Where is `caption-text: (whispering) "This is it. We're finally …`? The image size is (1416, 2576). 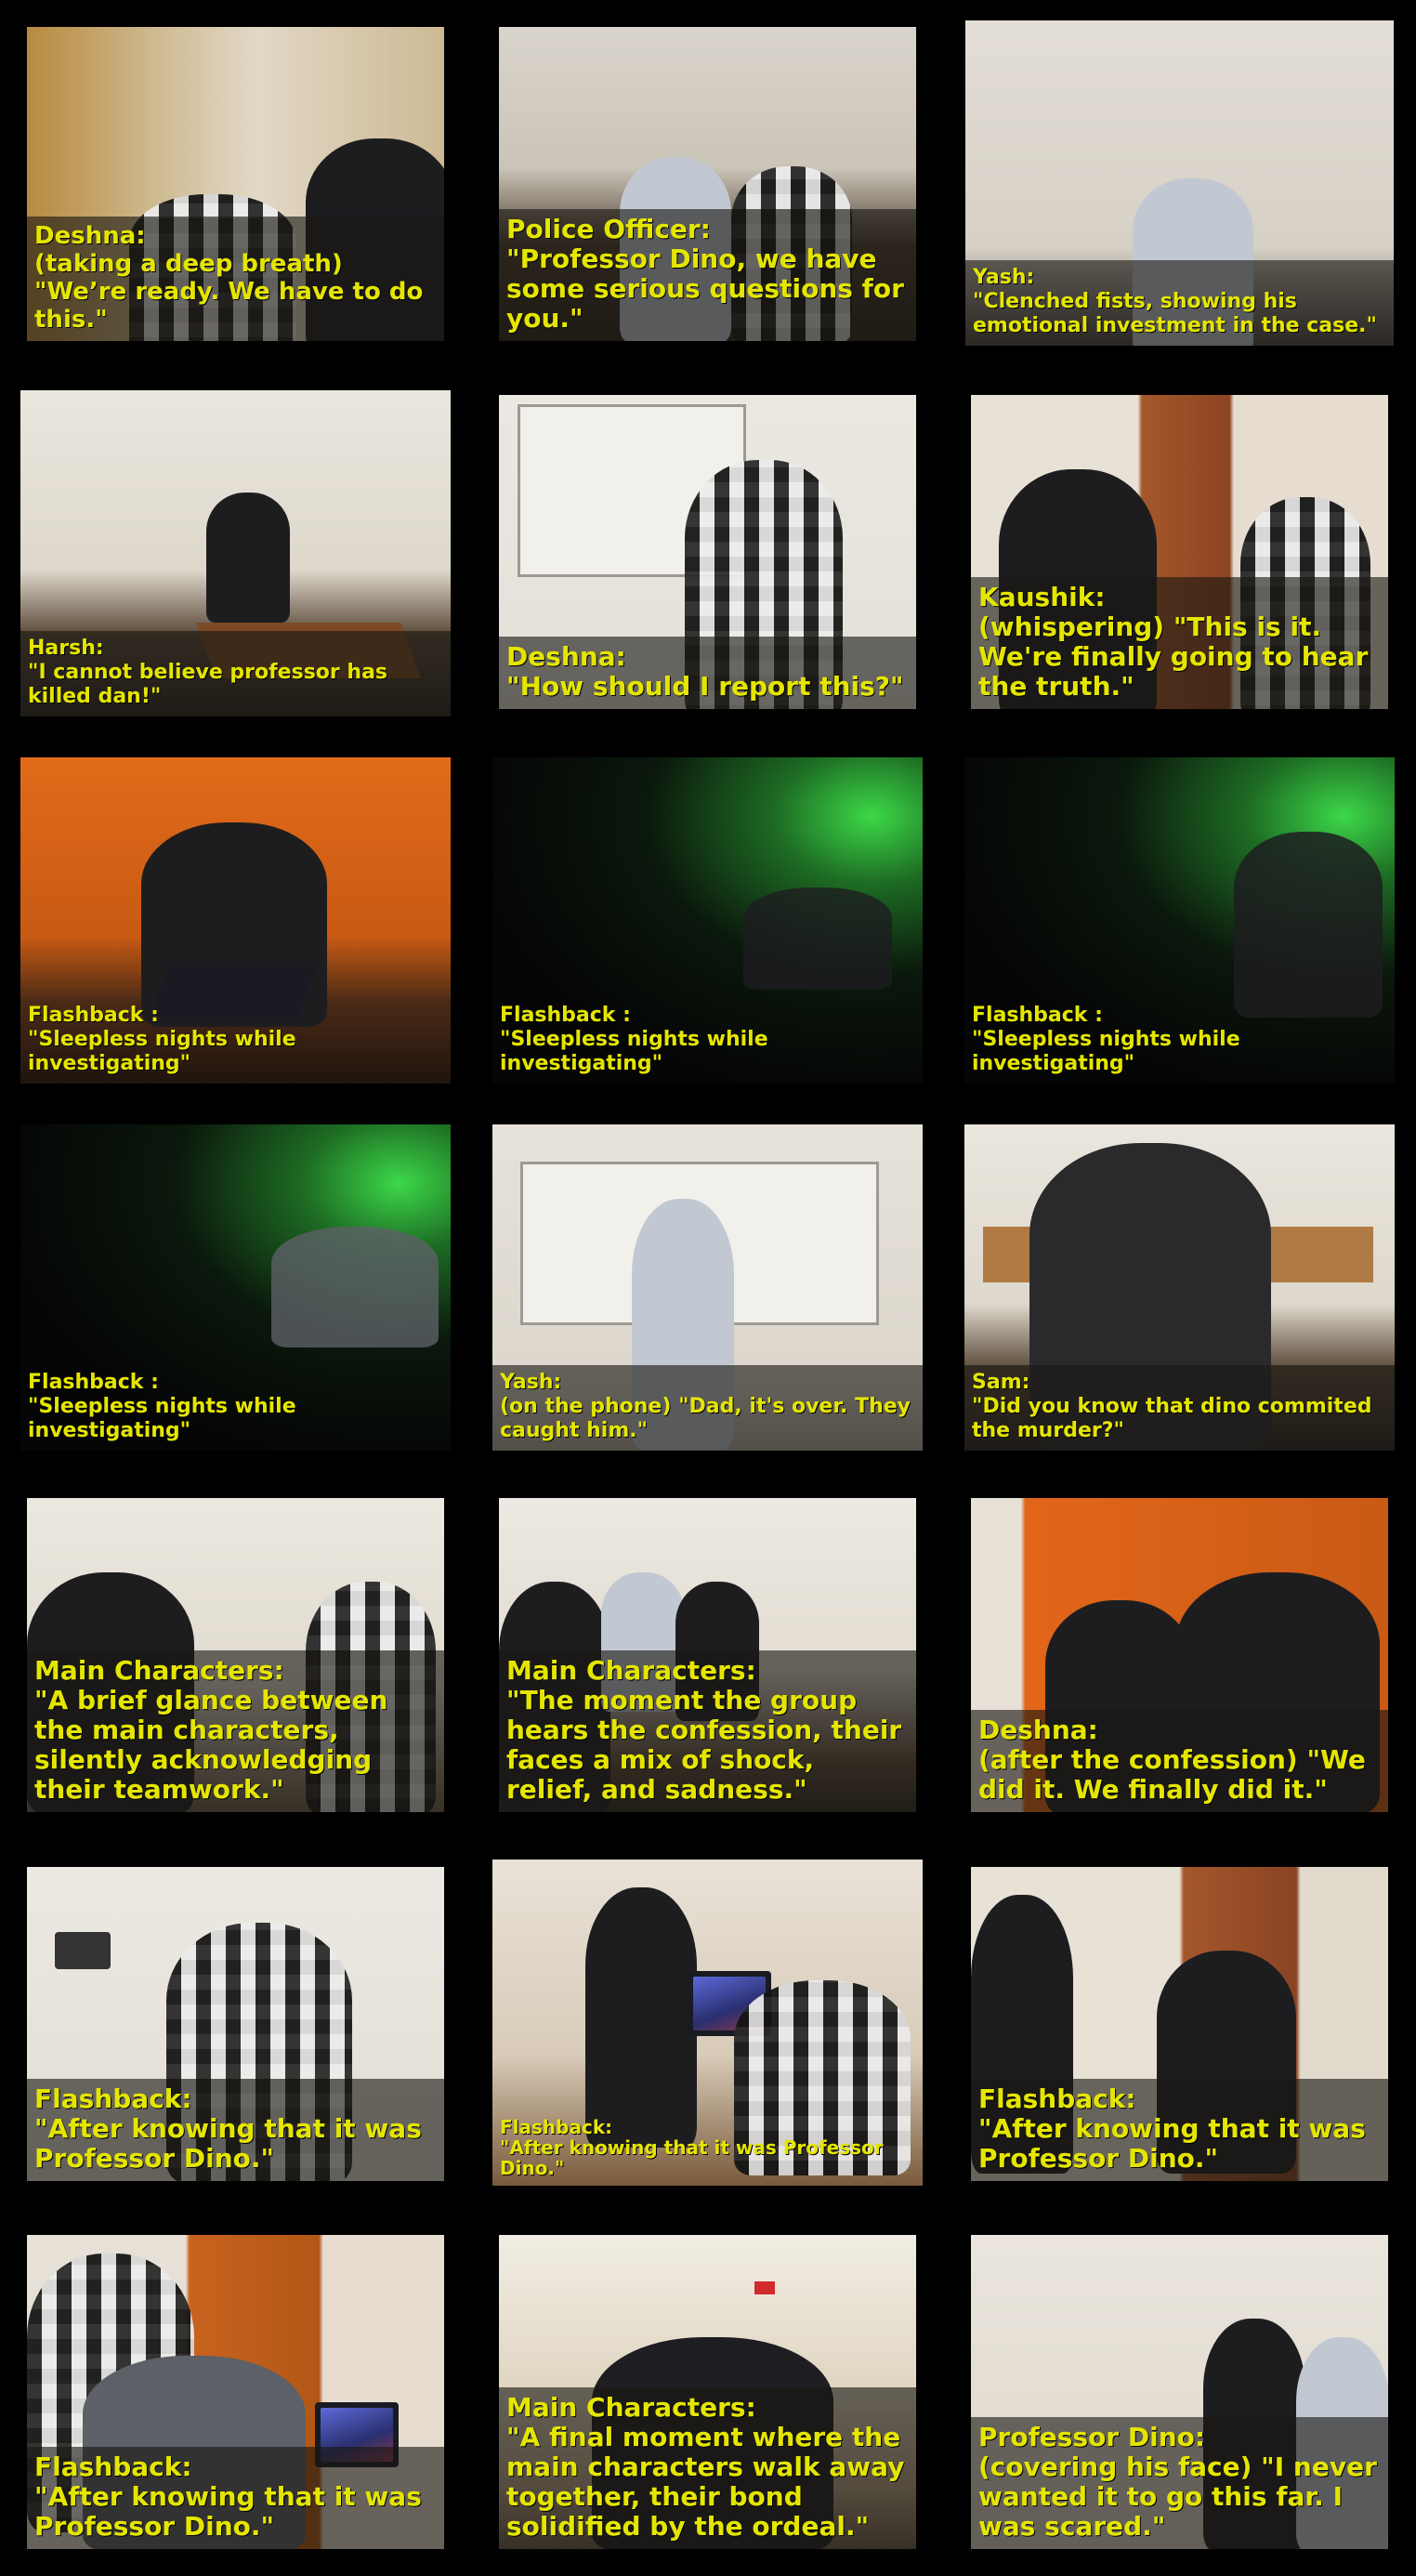
caption-text: (whispering) "This is it. We're finally … is located at coordinates (1178, 656).